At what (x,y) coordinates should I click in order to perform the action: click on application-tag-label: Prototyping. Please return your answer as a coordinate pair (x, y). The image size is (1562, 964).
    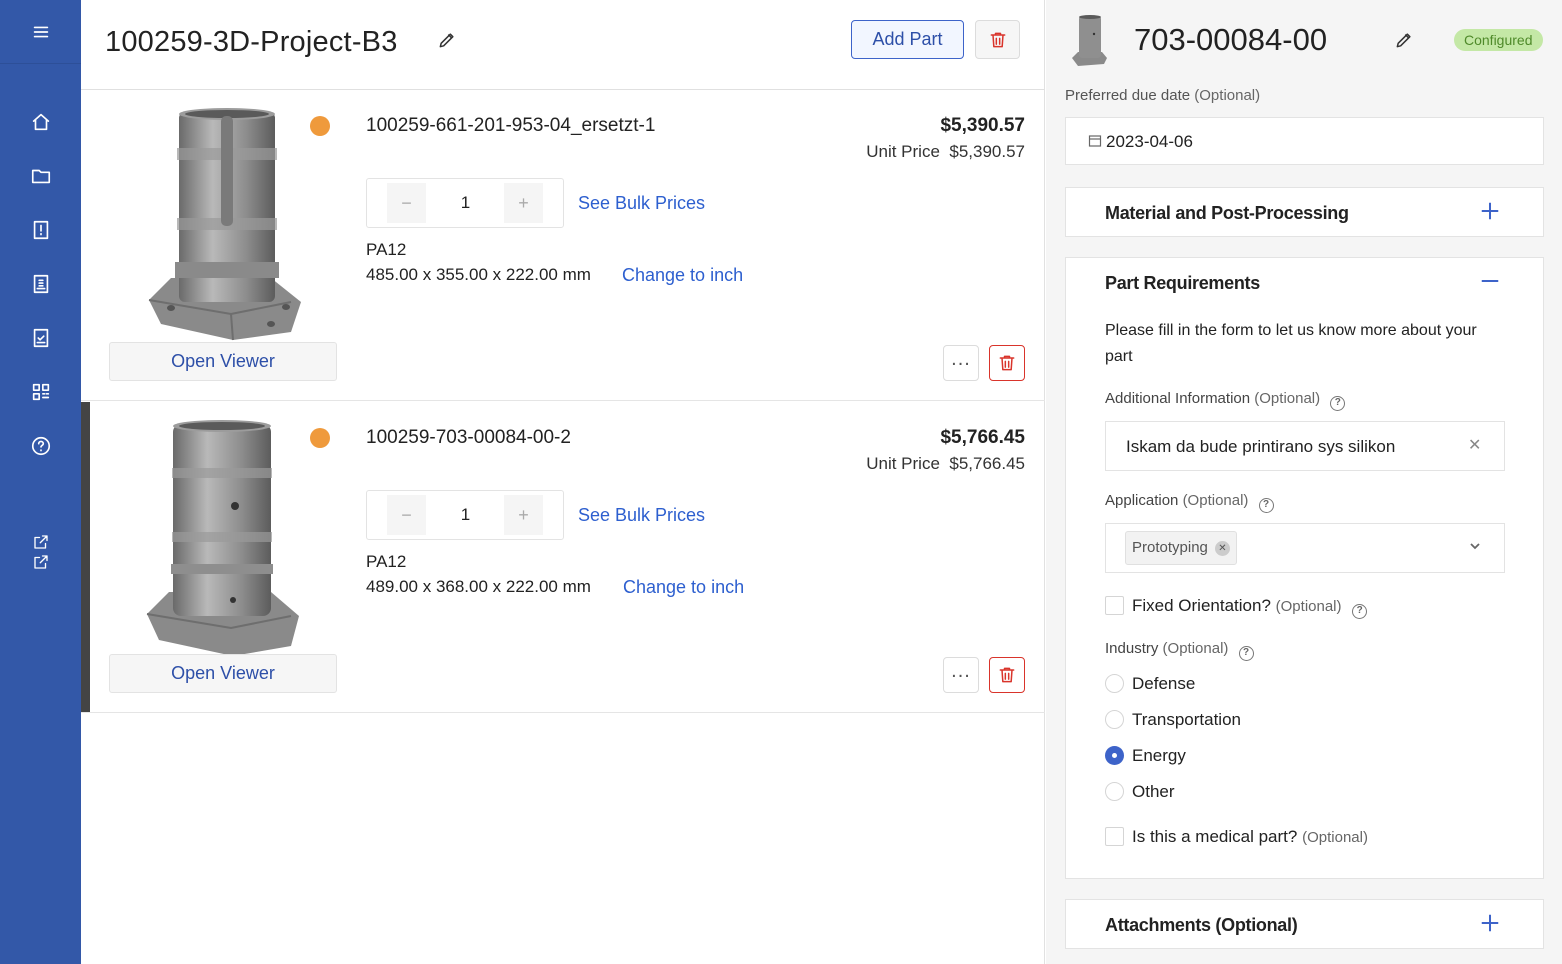
    Looking at the image, I should click on (1170, 547).